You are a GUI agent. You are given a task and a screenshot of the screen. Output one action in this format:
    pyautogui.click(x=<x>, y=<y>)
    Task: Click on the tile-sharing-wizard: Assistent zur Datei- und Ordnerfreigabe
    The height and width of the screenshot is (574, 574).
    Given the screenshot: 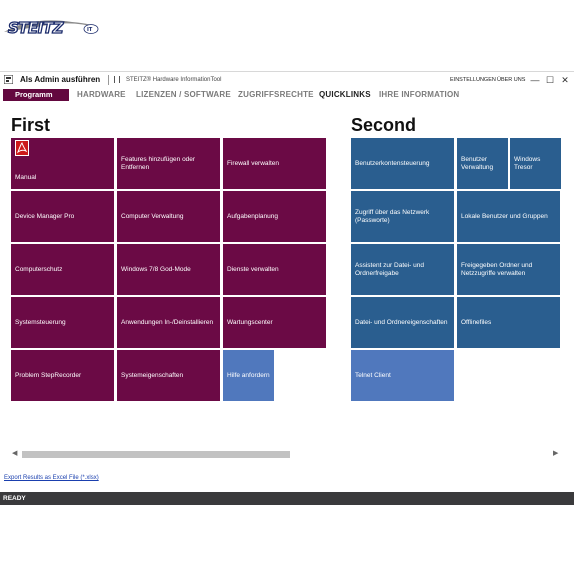 What is the action you would take?
    pyautogui.click(x=402, y=269)
    